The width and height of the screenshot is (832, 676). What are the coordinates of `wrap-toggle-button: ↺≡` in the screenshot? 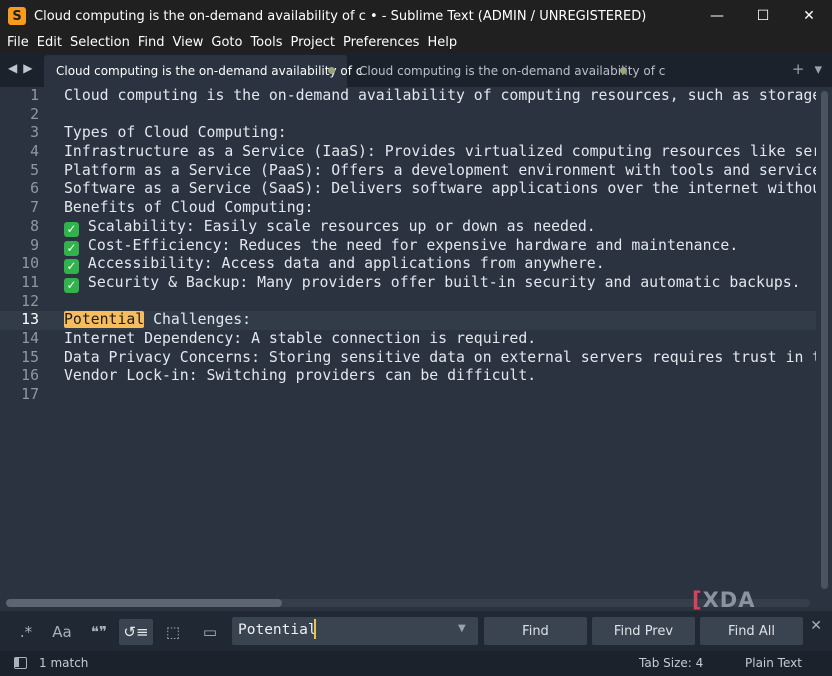 It's located at (136, 632).